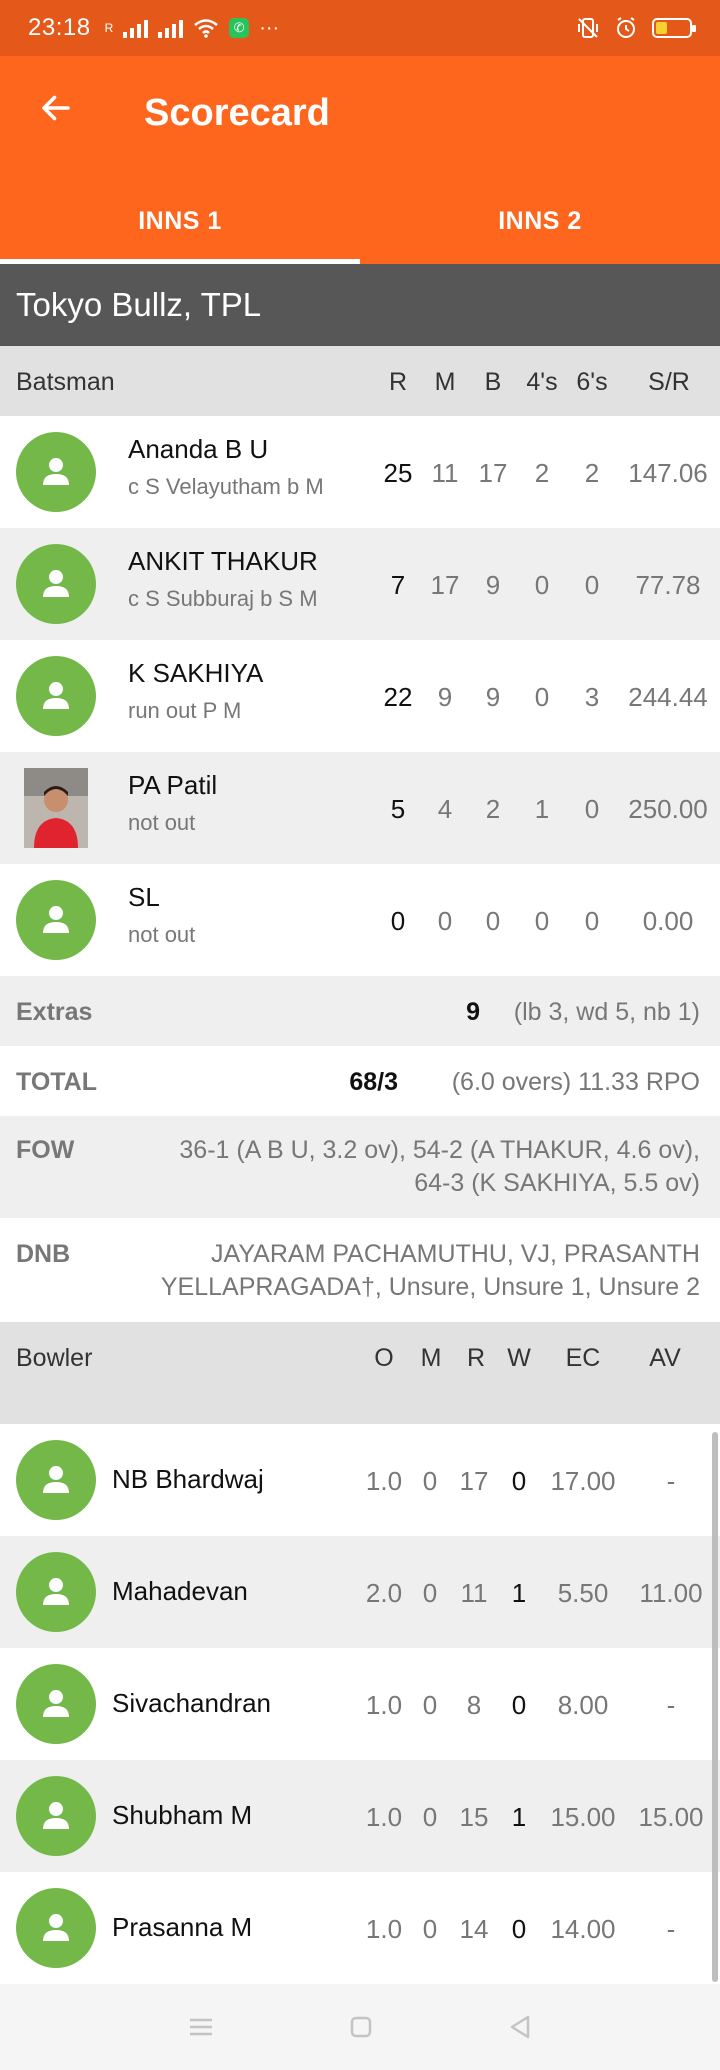 Image resolution: width=720 pixels, height=2070 pixels. Describe the element at coordinates (445, 697) in the screenshot. I see `minutes-cell: 9` at that location.